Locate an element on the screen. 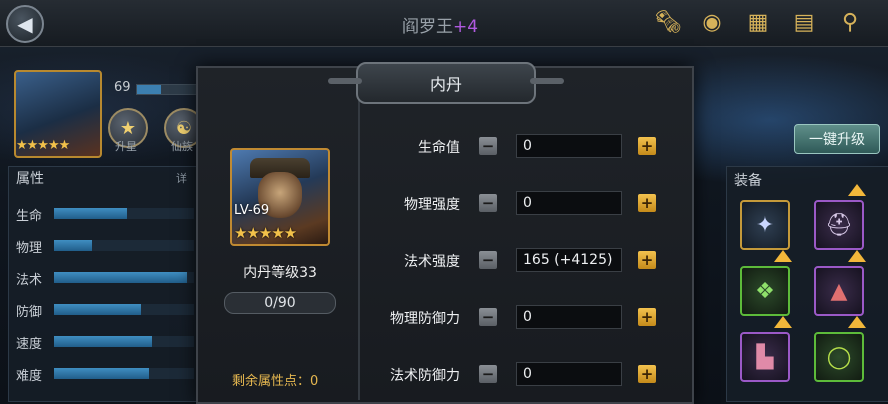 The width and height of the screenshot is (888, 404). attribute-label: 防御 is located at coordinates (29, 312).